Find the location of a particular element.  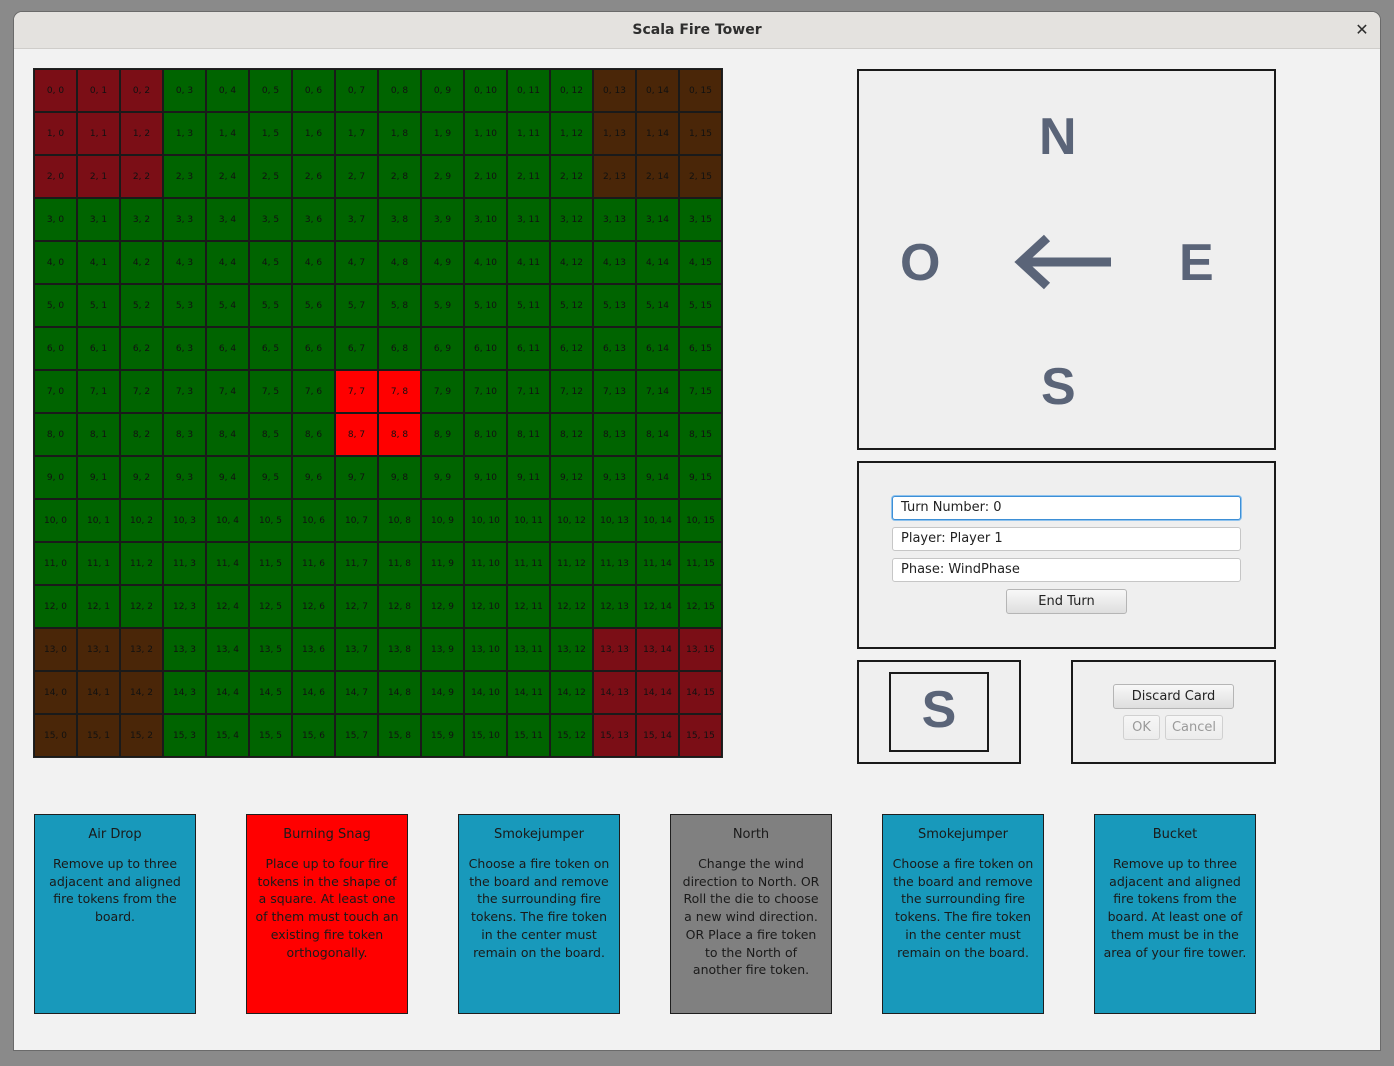

board-cell: 4, 6 is located at coordinates (313, 262).